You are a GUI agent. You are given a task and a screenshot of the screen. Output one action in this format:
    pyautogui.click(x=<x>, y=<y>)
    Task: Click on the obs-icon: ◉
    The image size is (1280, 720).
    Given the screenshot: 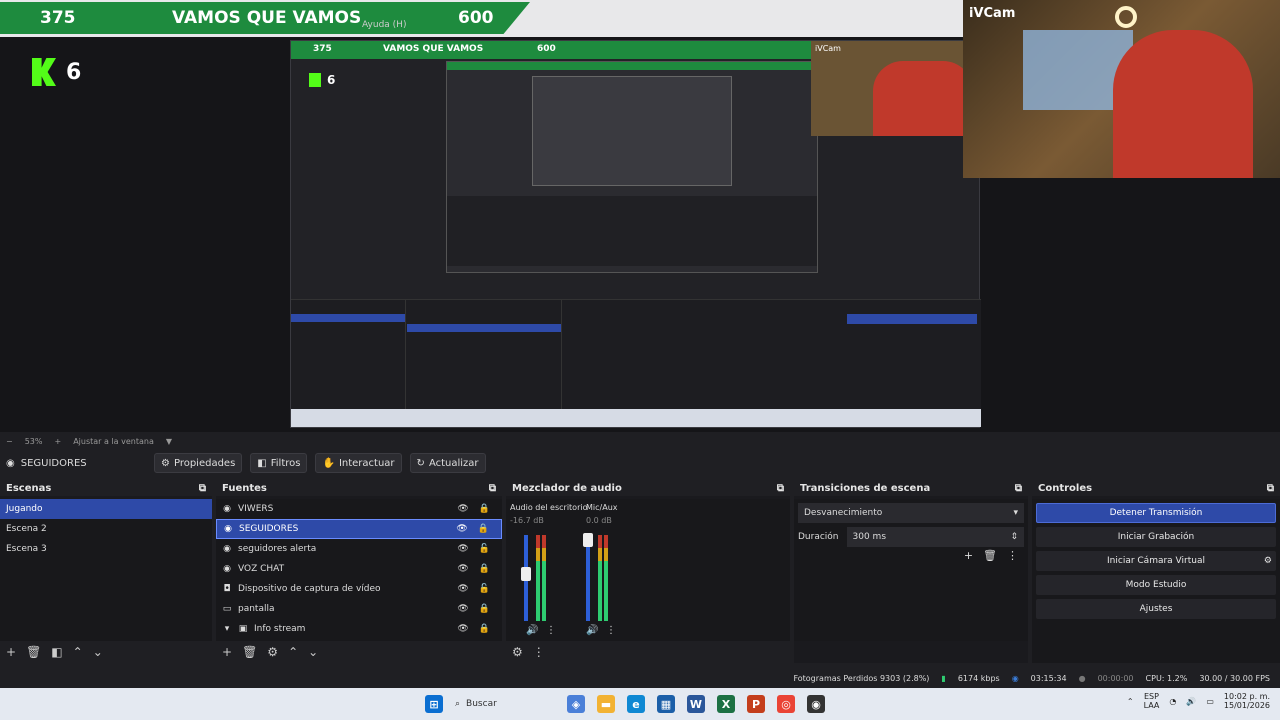 What is the action you would take?
    pyautogui.click(x=816, y=704)
    